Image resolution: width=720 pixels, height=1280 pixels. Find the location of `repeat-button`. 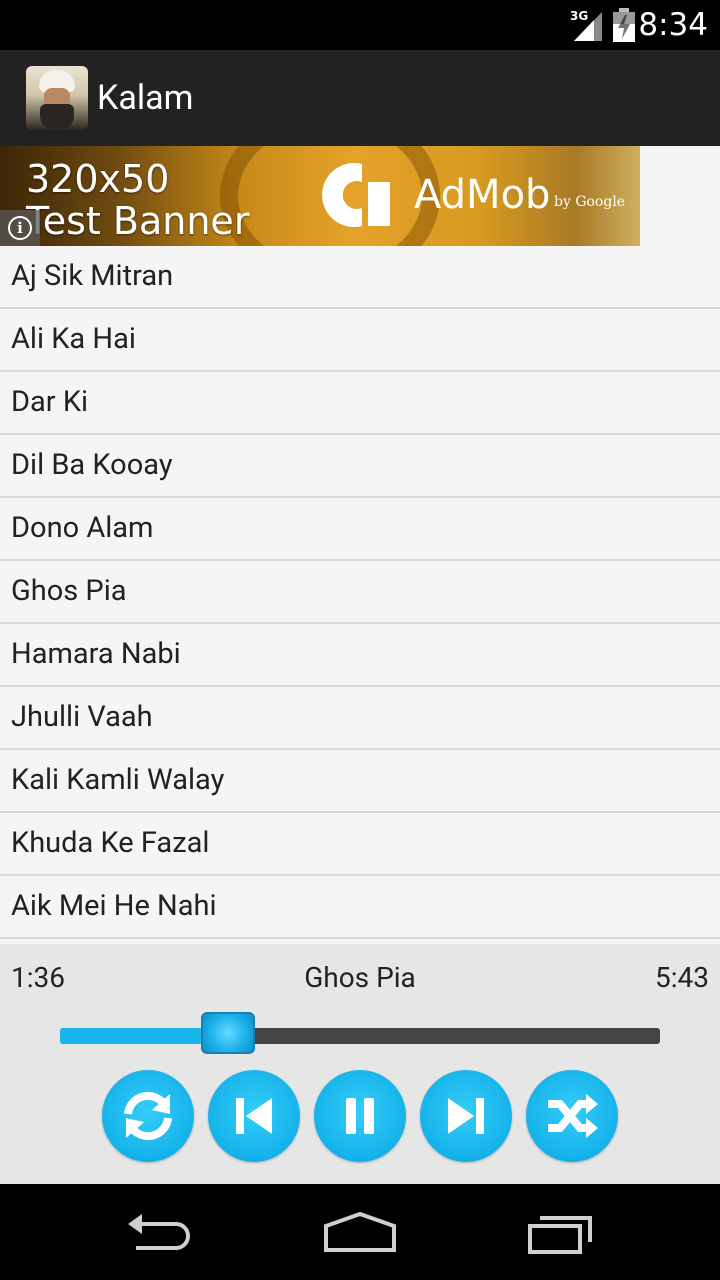

repeat-button is located at coordinates (148, 1116).